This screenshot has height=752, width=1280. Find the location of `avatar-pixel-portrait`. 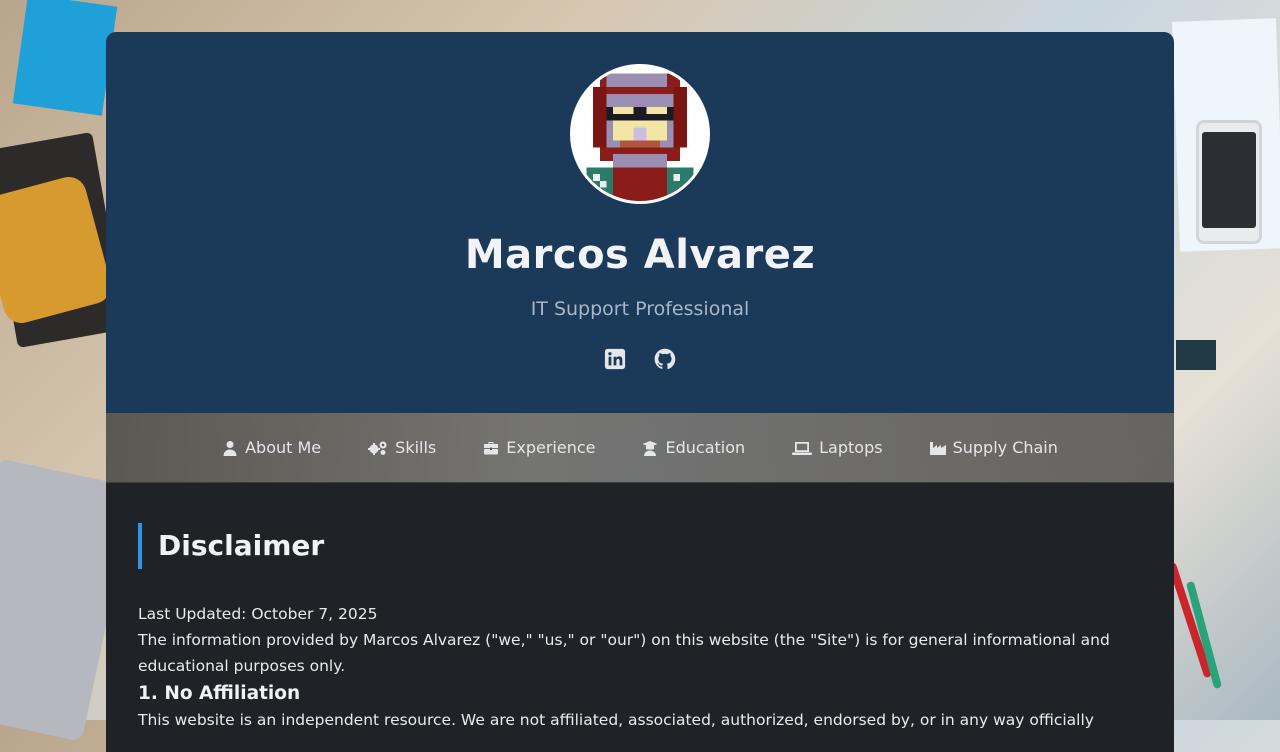

avatar-pixel-portrait is located at coordinates (640, 134).